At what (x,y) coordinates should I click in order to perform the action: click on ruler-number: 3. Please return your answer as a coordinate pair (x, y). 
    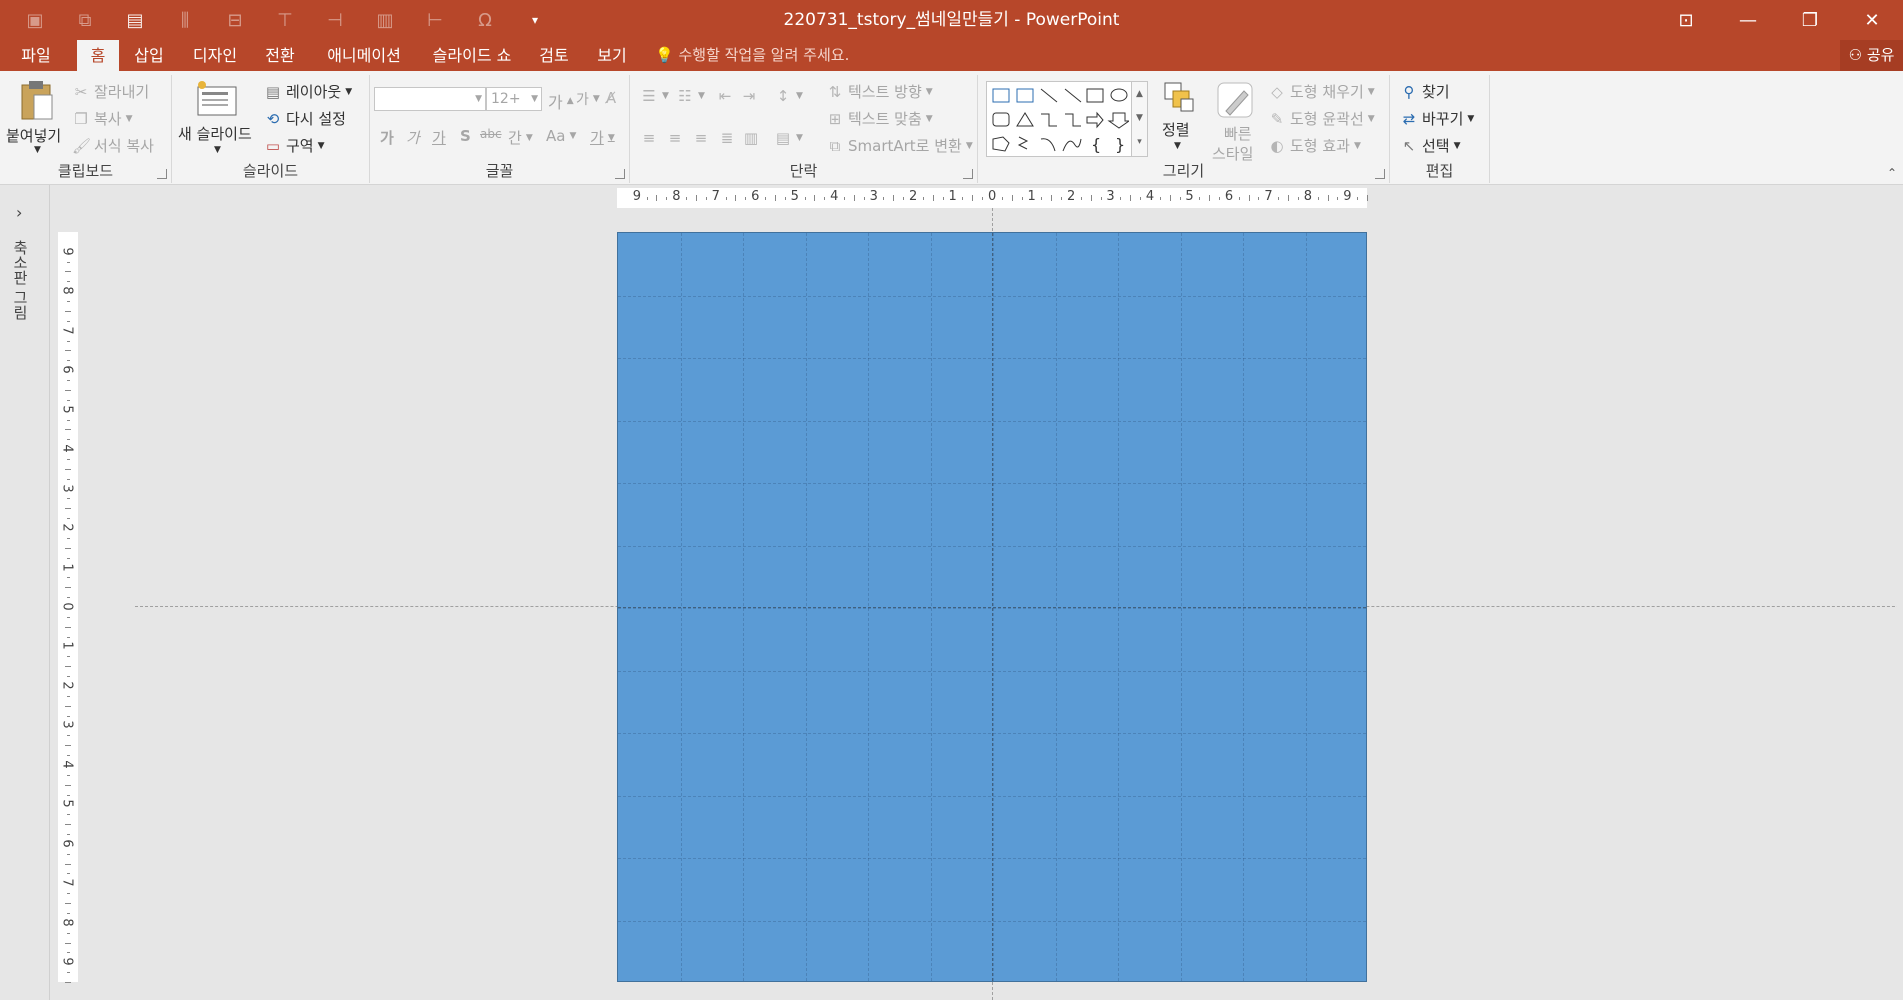
    Looking at the image, I should click on (67, 725).